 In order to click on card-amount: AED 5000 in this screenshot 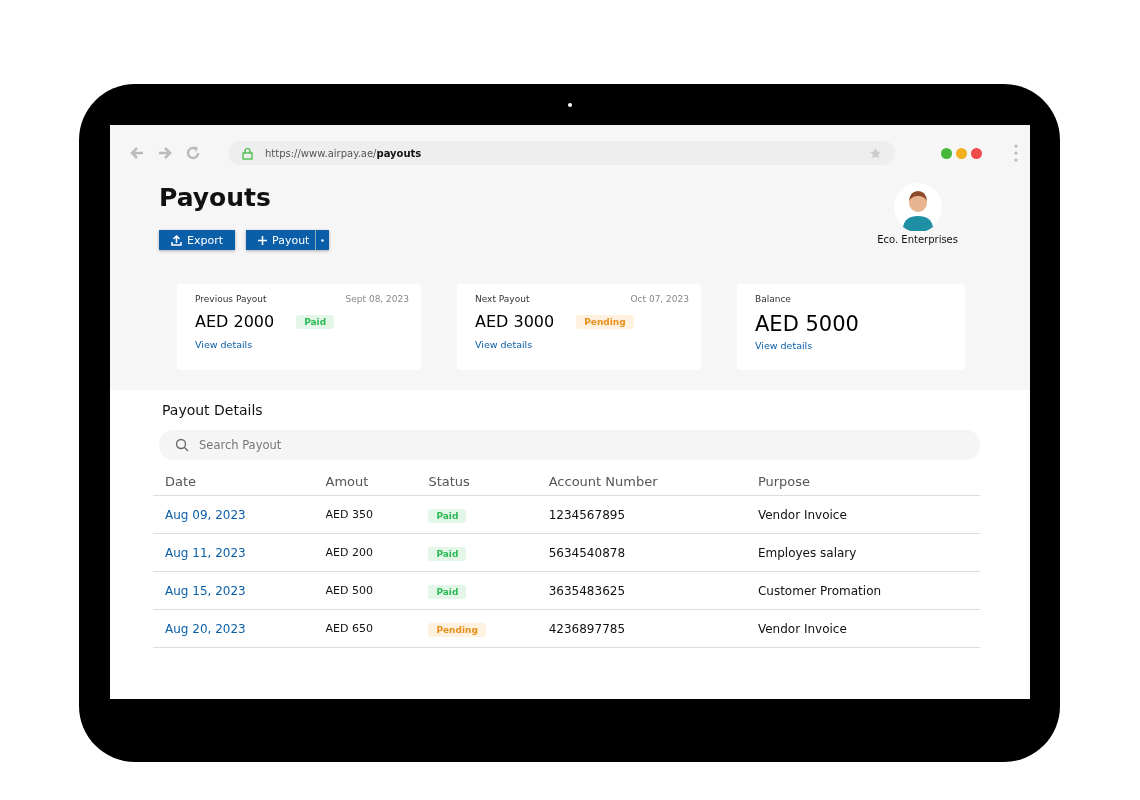, I will do `click(807, 324)`.